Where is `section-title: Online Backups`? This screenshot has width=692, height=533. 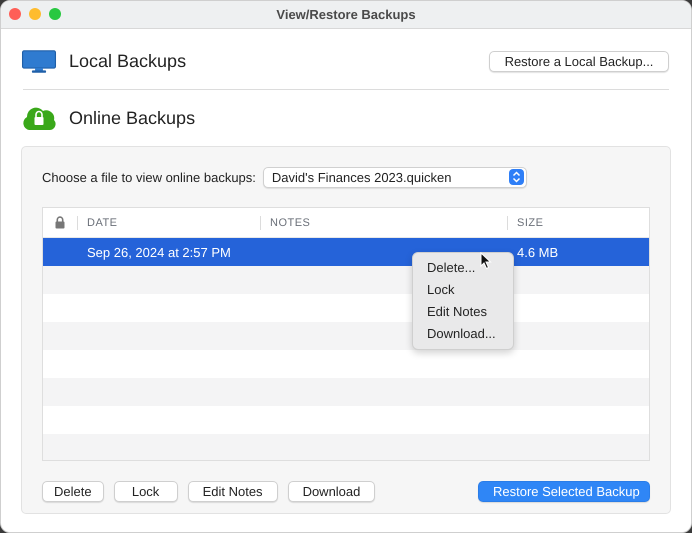
section-title: Online Backups is located at coordinates (132, 118).